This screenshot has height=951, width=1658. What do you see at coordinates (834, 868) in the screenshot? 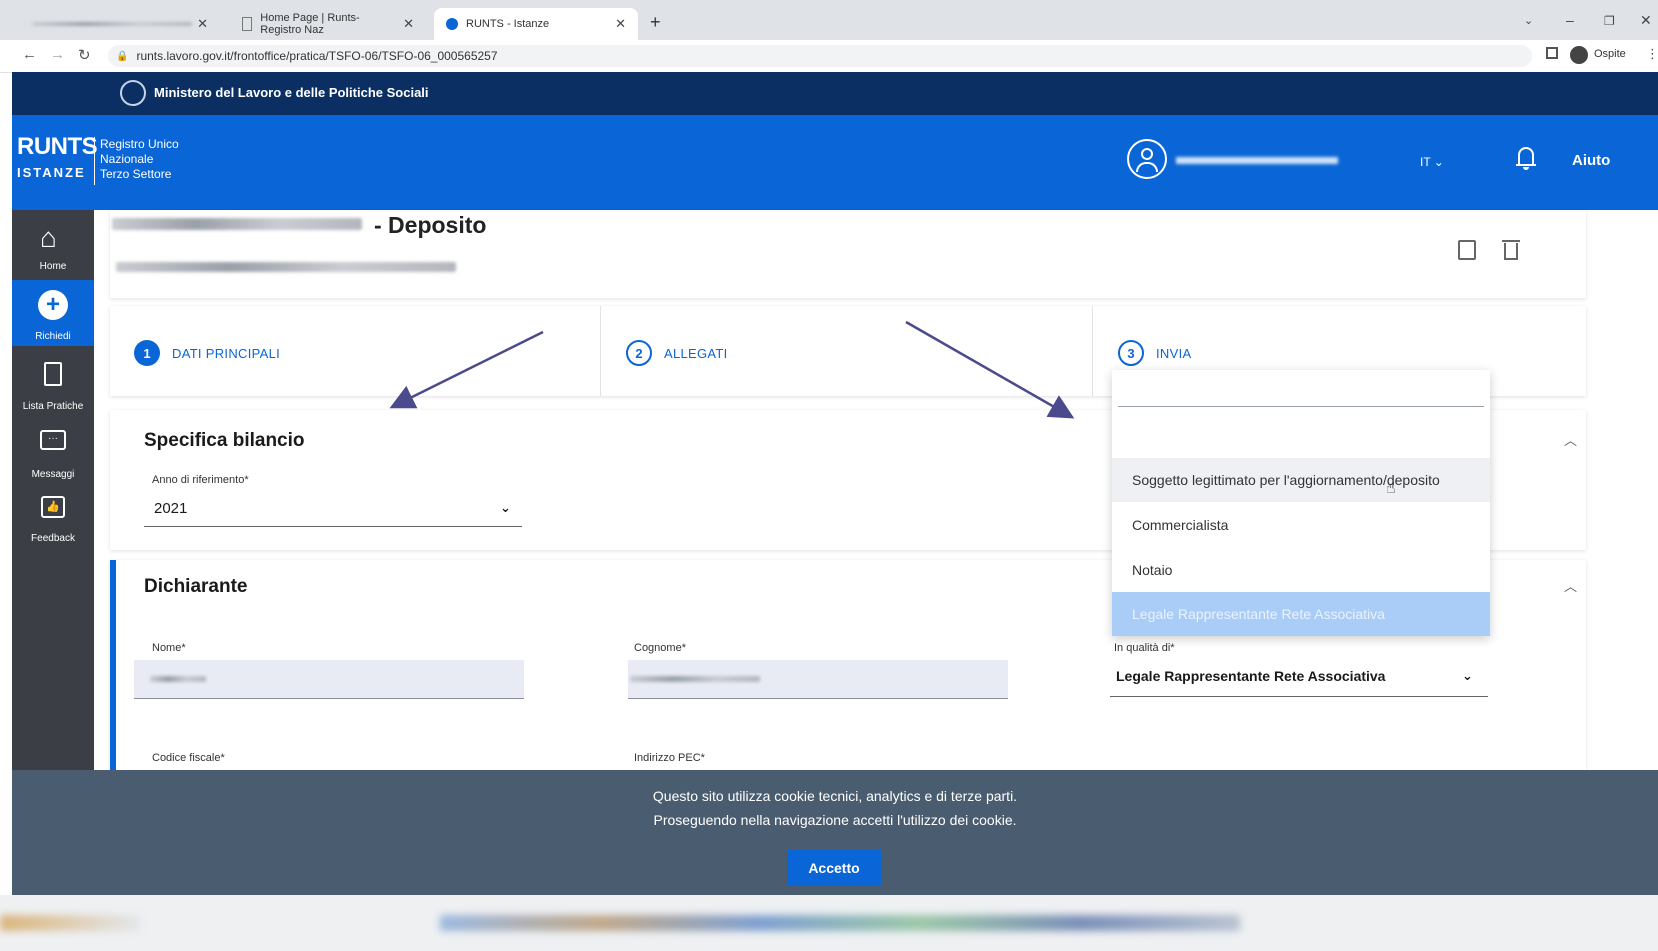
I see `accept-cookies-button: Accetto` at bounding box center [834, 868].